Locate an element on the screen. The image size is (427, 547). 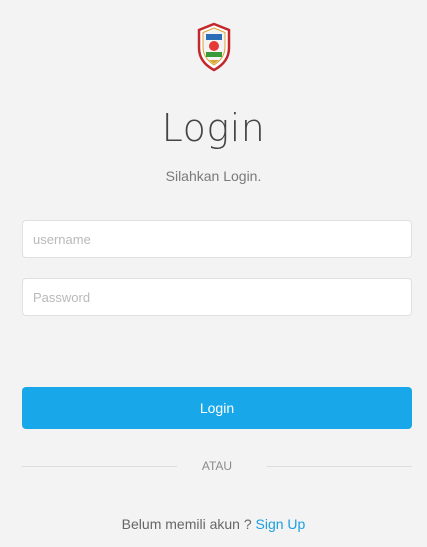
shield-emblem-icon is located at coordinates (214, 47).